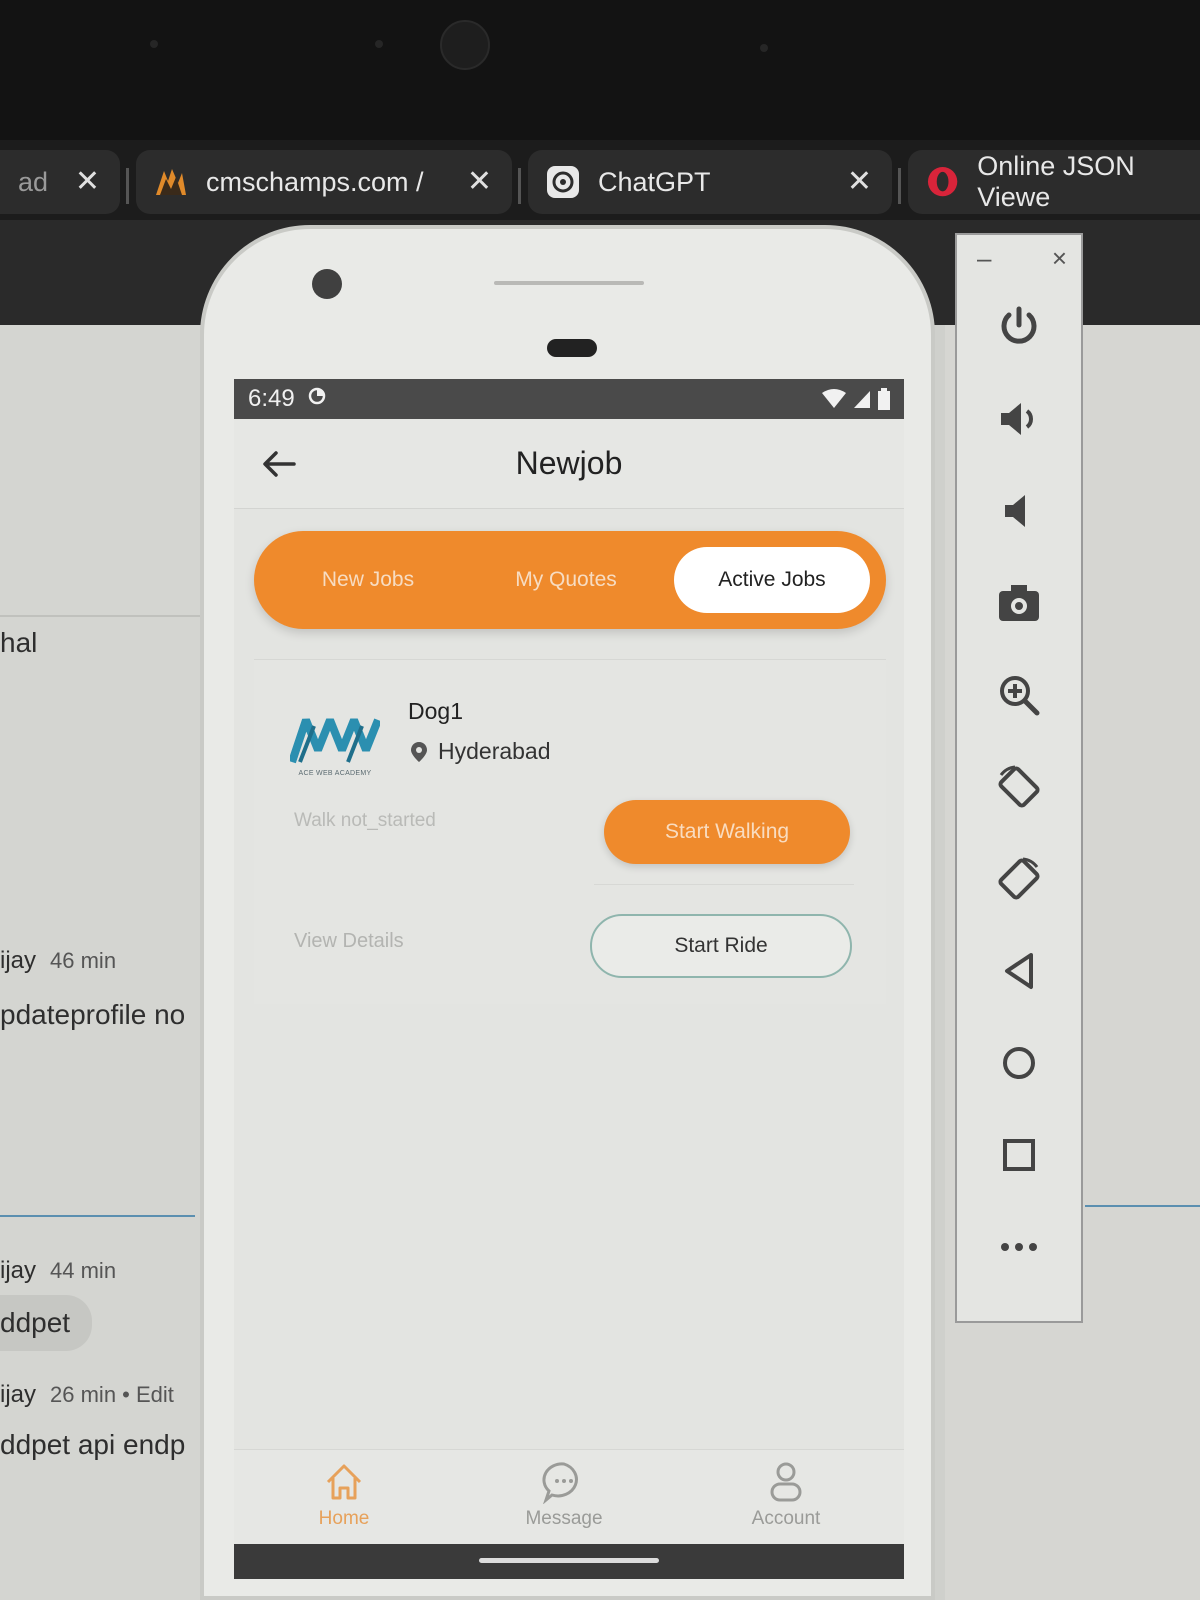 The width and height of the screenshot is (1200, 1600). What do you see at coordinates (1059, 258) in the screenshot?
I see `close-icon: ×` at bounding box center [1059, 258].